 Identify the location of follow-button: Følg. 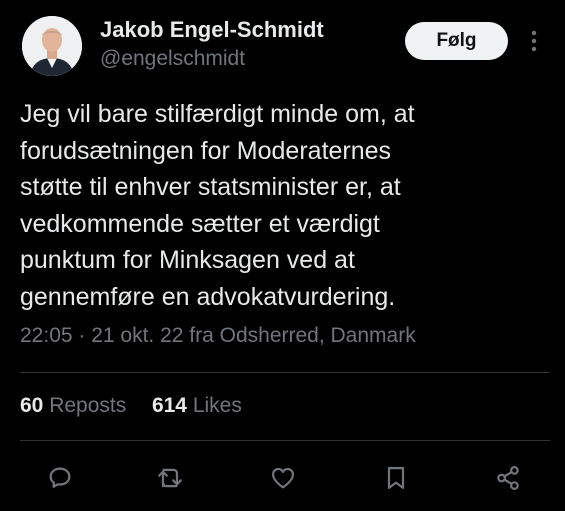
(456, 41).